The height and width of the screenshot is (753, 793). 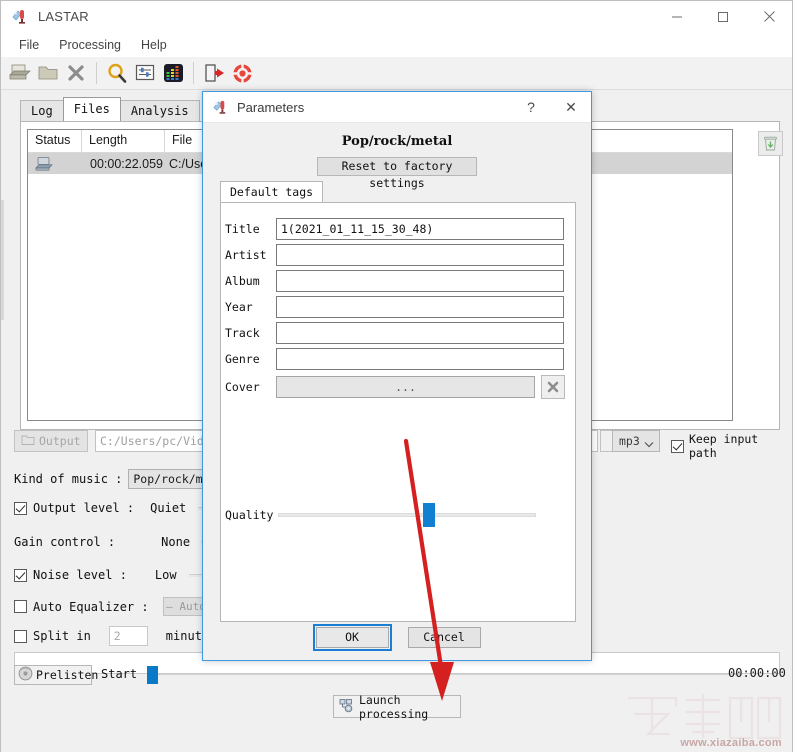 What do you see at coordinates (42, 110) in the screenshot?
I see `tab-log: Log` at bounding box center [42, 110].